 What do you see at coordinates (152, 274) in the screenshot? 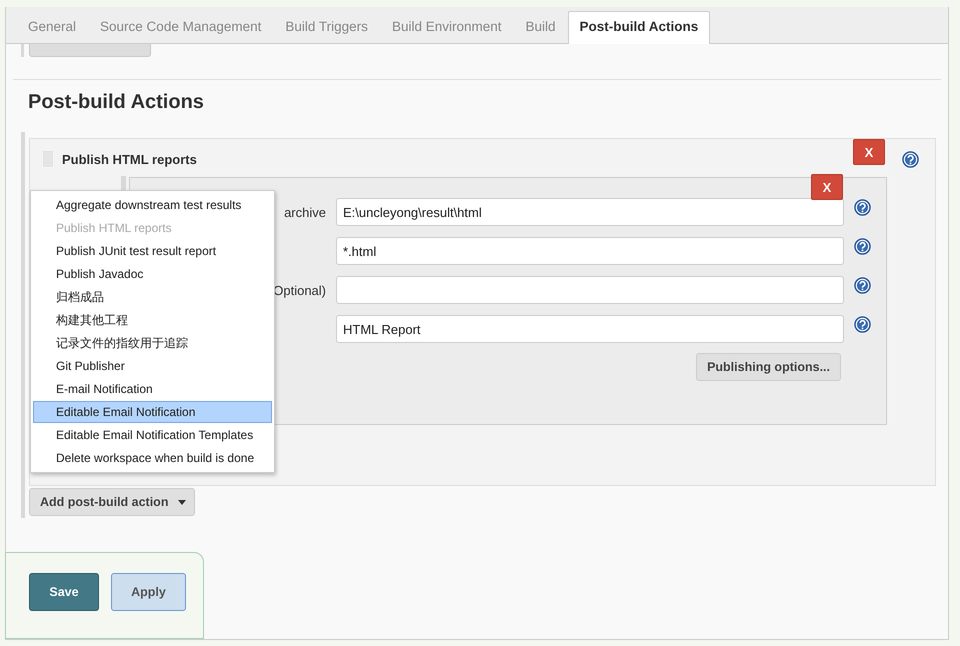
I see `menu-item: Publish Javadoc` at bounding box center [152, 274].